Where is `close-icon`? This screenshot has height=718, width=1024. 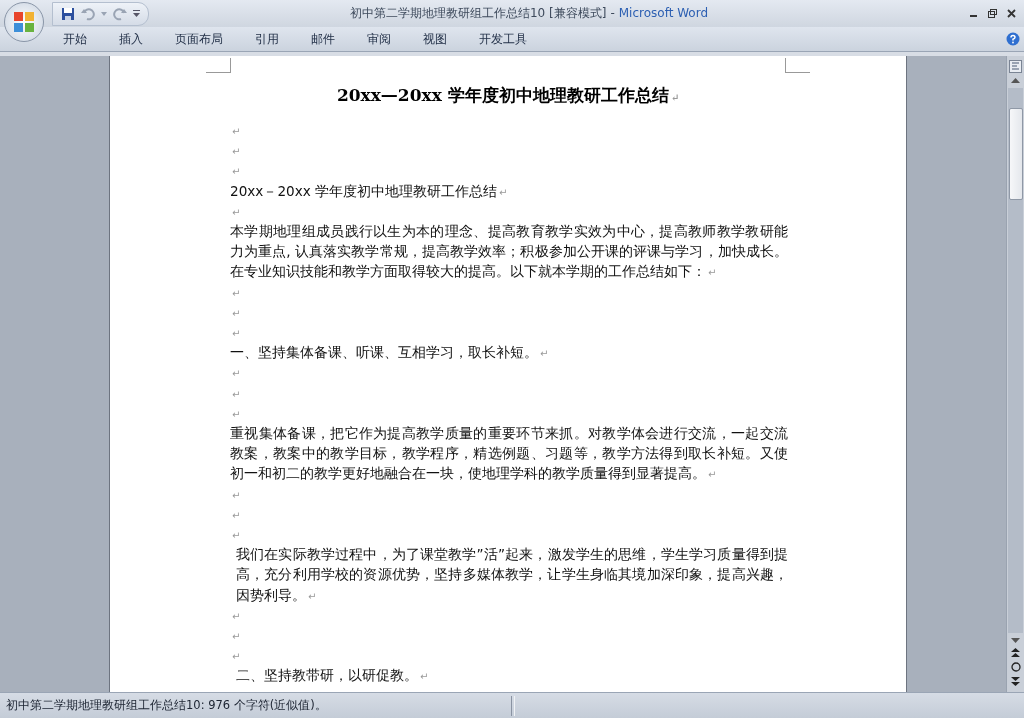 close-icon is located at coordinates (1011, 13).